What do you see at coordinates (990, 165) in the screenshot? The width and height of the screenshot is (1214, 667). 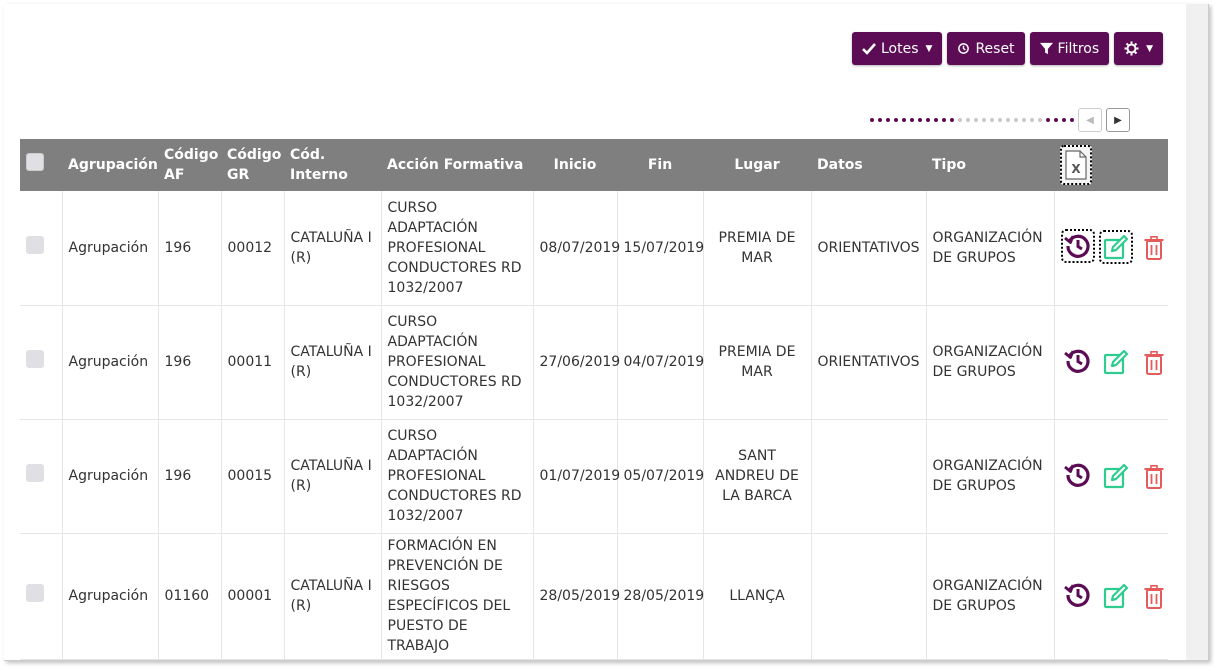 I see `header-tipo: Tipo` at bounding box center [990, 165].